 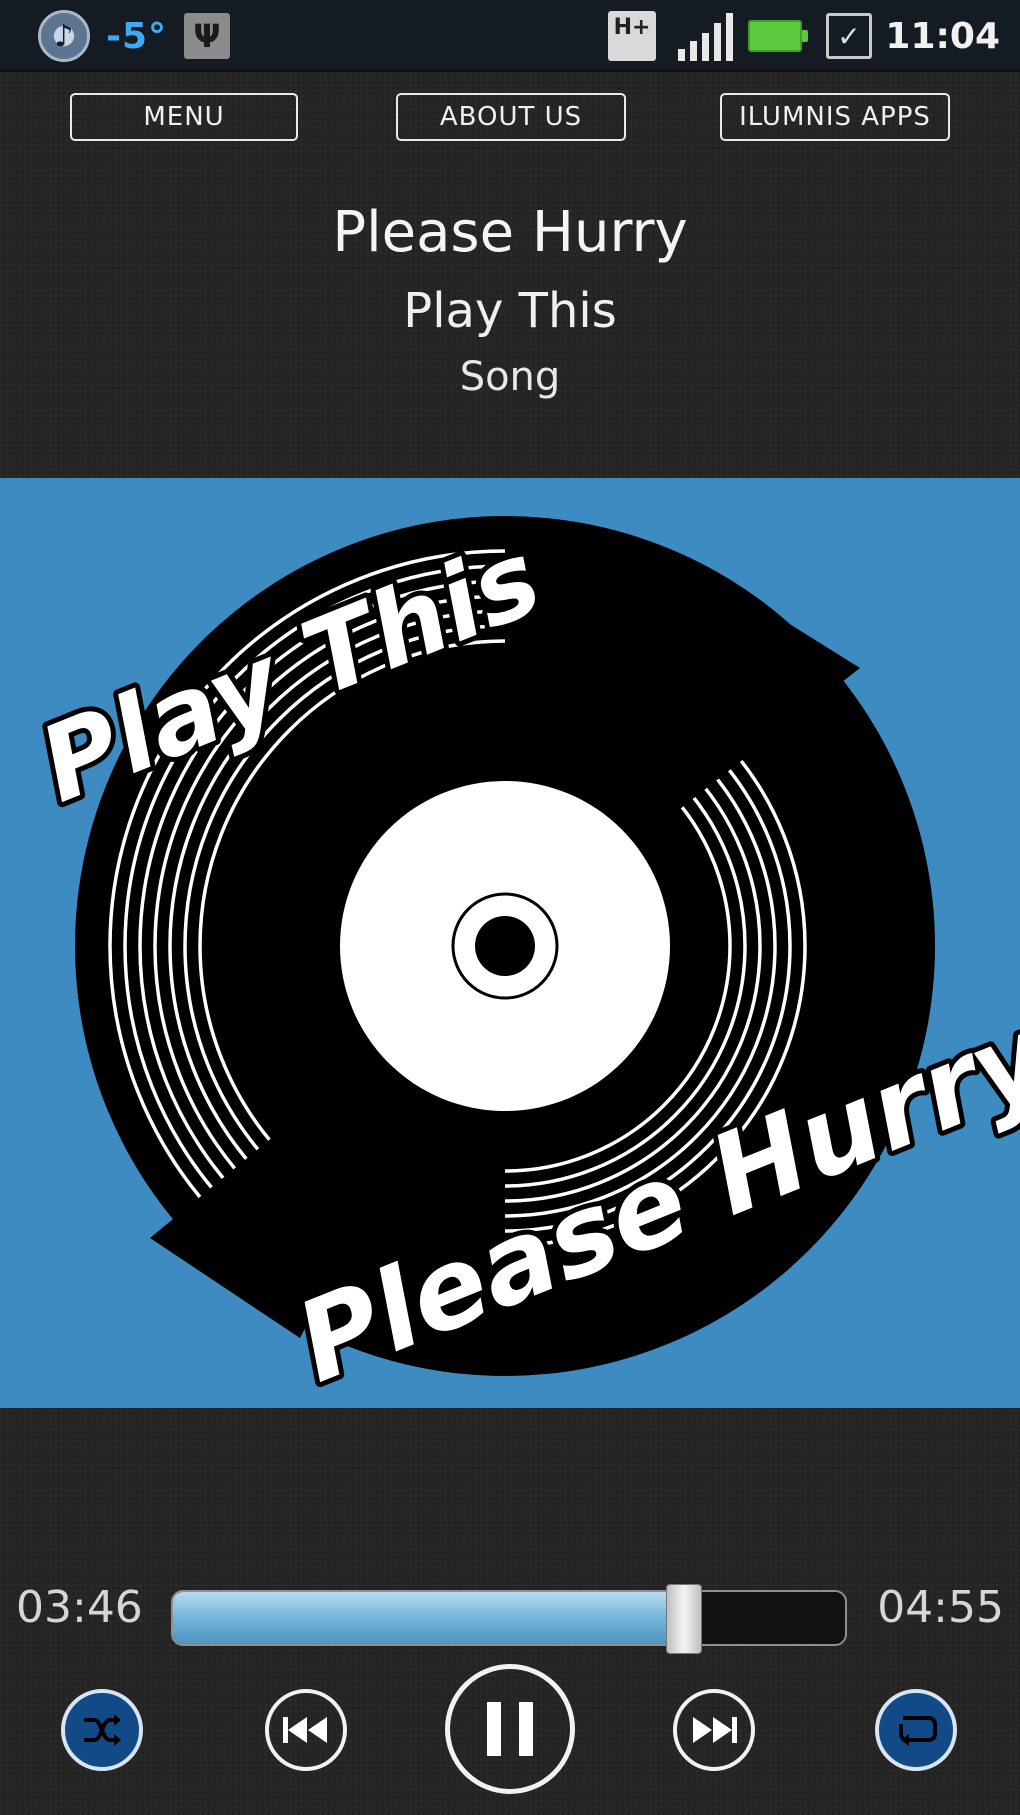 What do you see at coordinates (835, 117) in the screenshot?
I see `ilumnis-apps-button: ILUMNIS APPS` at bounding box center [835, 117].